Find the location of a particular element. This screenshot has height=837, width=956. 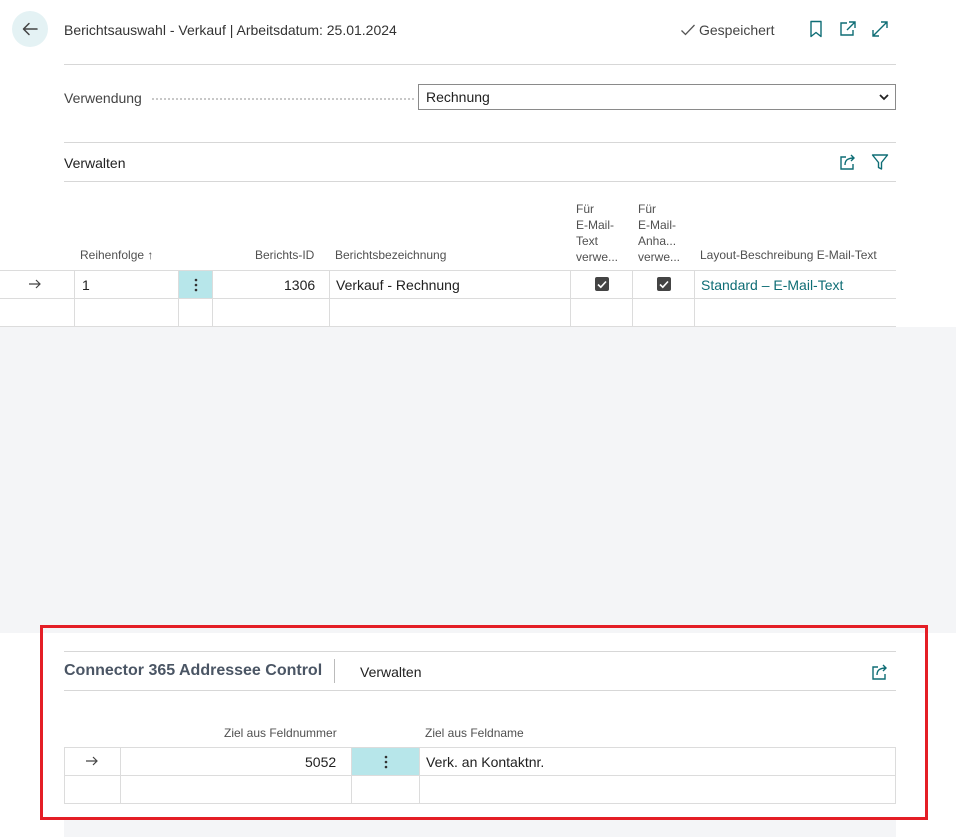

checkbox-email-attachment is located at coordinates (664, 284).